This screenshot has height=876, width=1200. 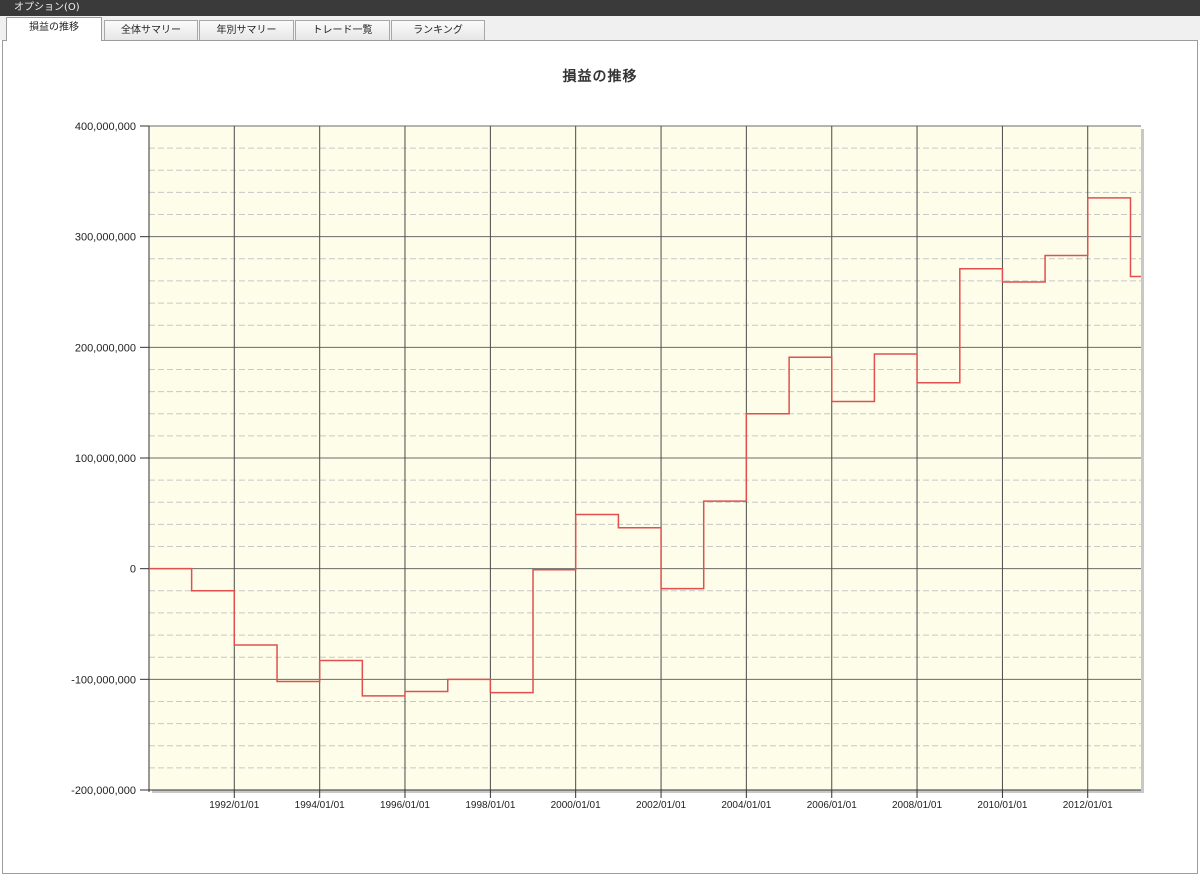 I want to click on tab-profit-trend: 損益の推移, so click(x=54, y=29).